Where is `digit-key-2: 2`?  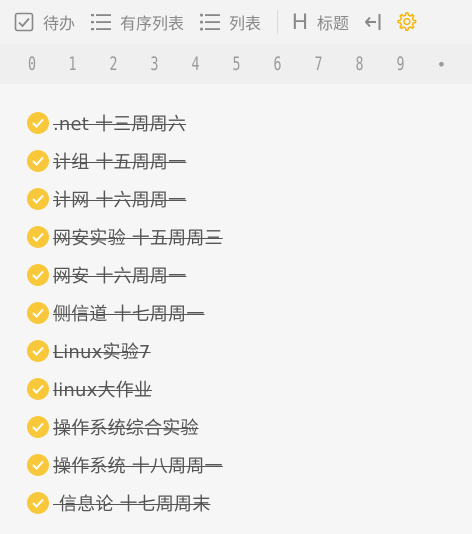
digit-key-2: 2 is located at coordinates (113, 64).